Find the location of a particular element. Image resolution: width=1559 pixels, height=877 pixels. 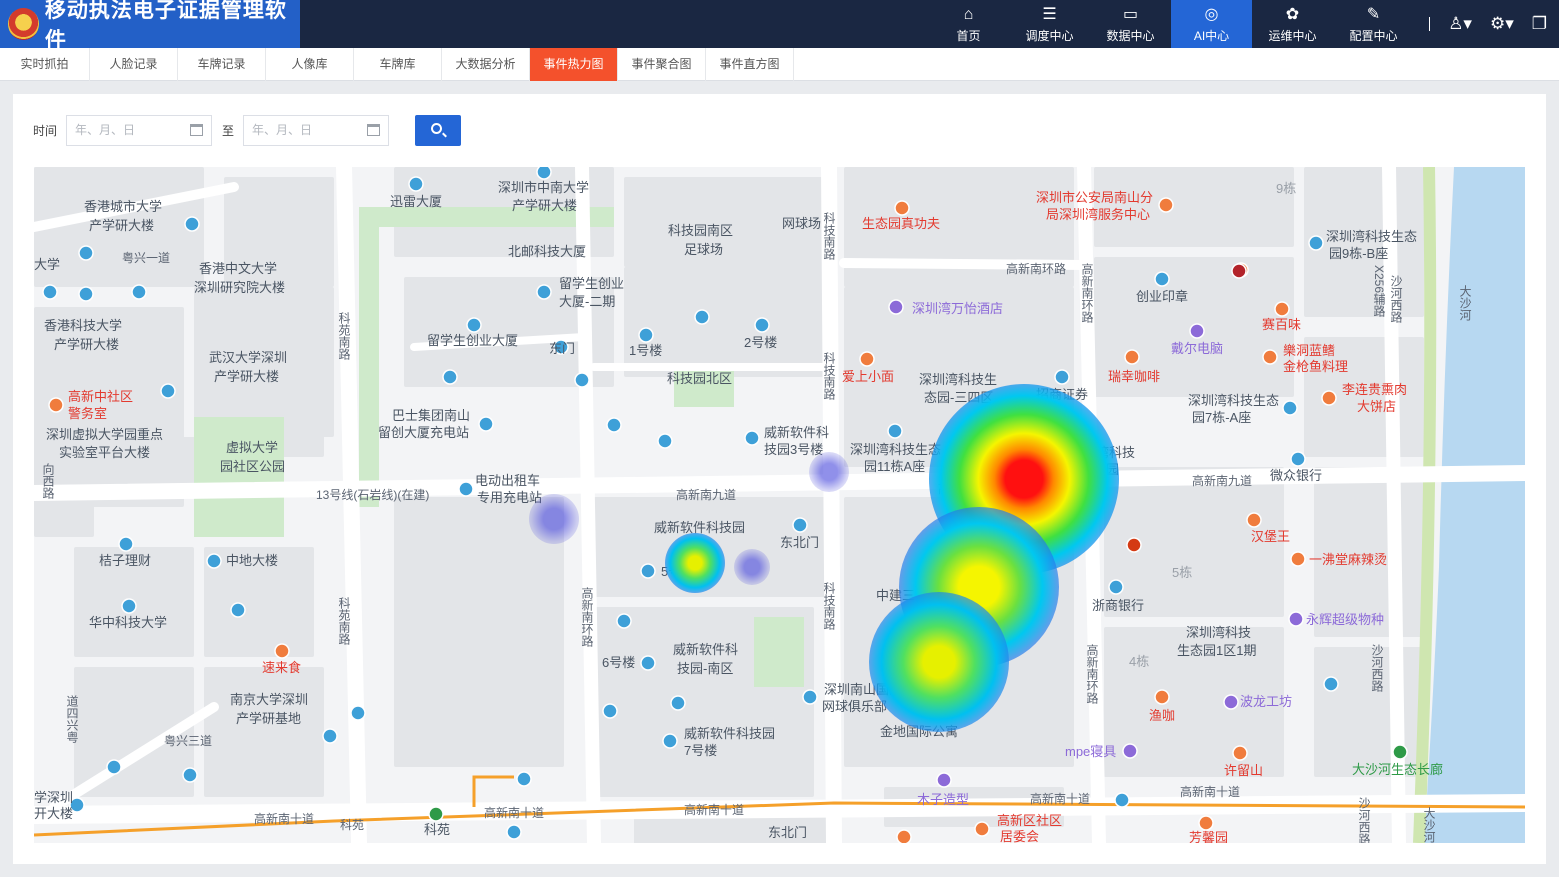

tab-event-histogram: 事件直方图 is located at coordinates (750, 64).